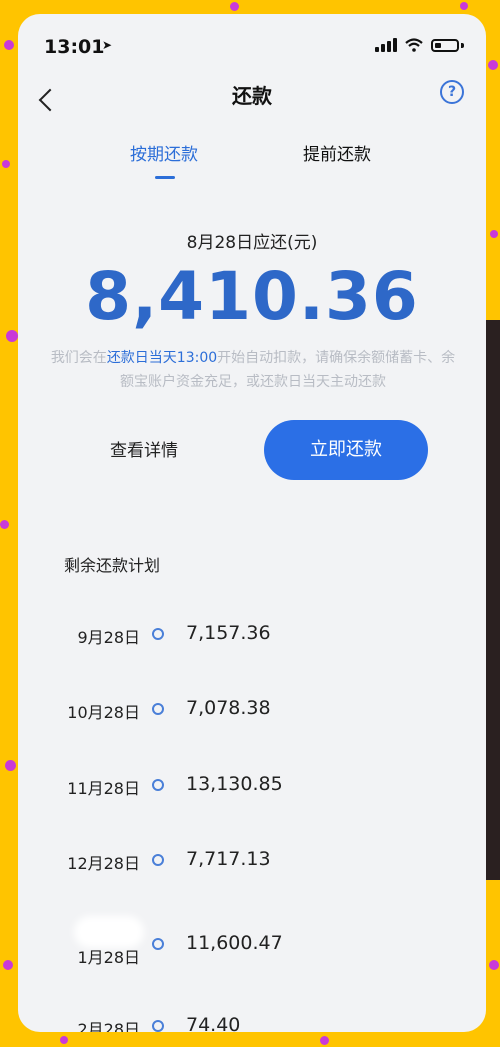  What do you see at coordinates (252, 43) in the screenshot?
I see `status-bar: 13:01 ➤` at bounding box center [252, 43].